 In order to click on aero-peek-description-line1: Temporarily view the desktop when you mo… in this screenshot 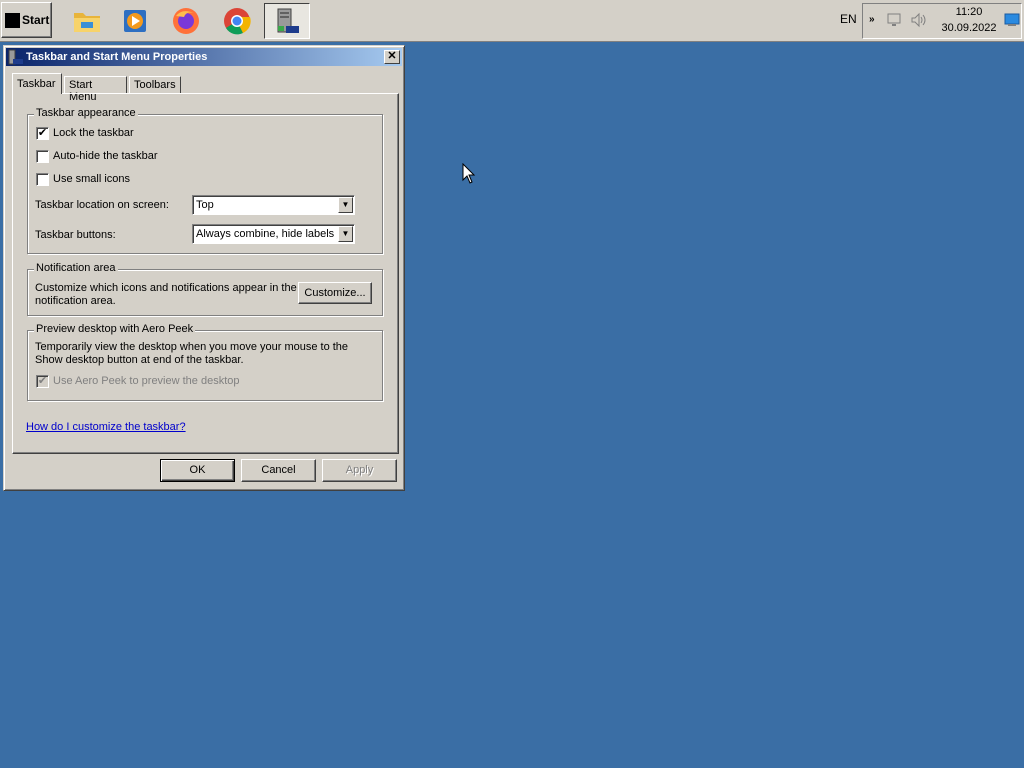, I will do `click(192, 347)`.